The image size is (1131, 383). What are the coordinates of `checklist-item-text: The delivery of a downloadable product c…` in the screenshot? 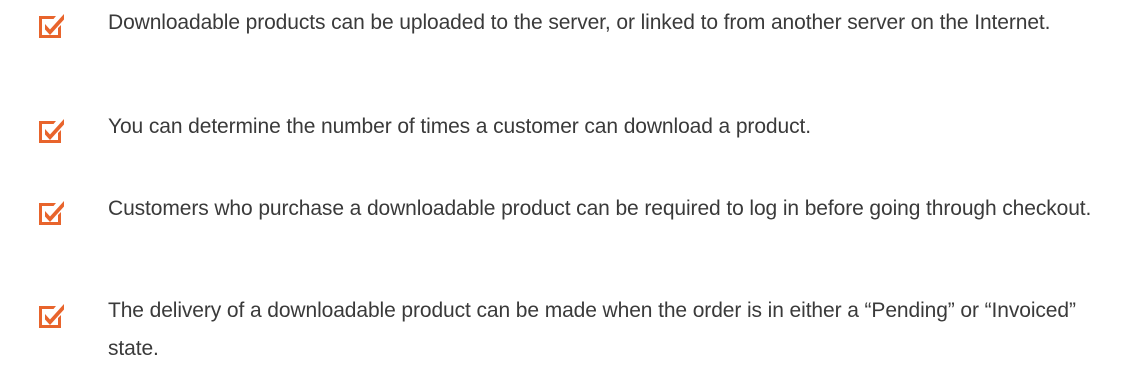 It's located at (592, 329).